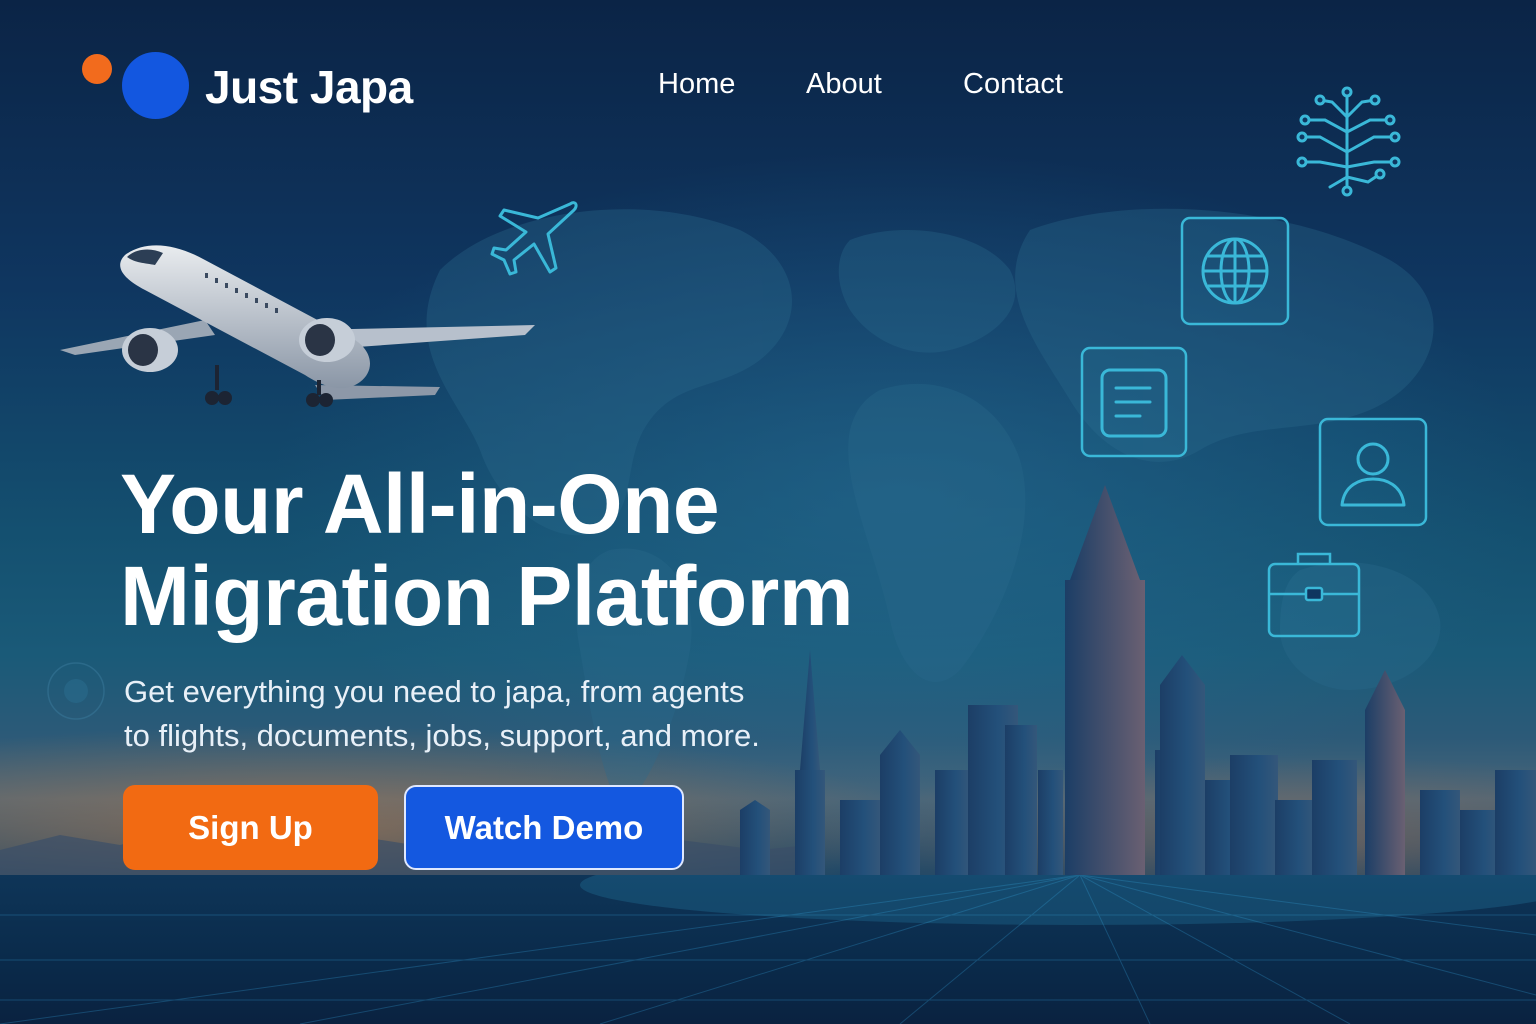  Describe the element at coordinates (544, 827) in the screenshot. I see `watch-demo-button: Watch Demo` at that location.